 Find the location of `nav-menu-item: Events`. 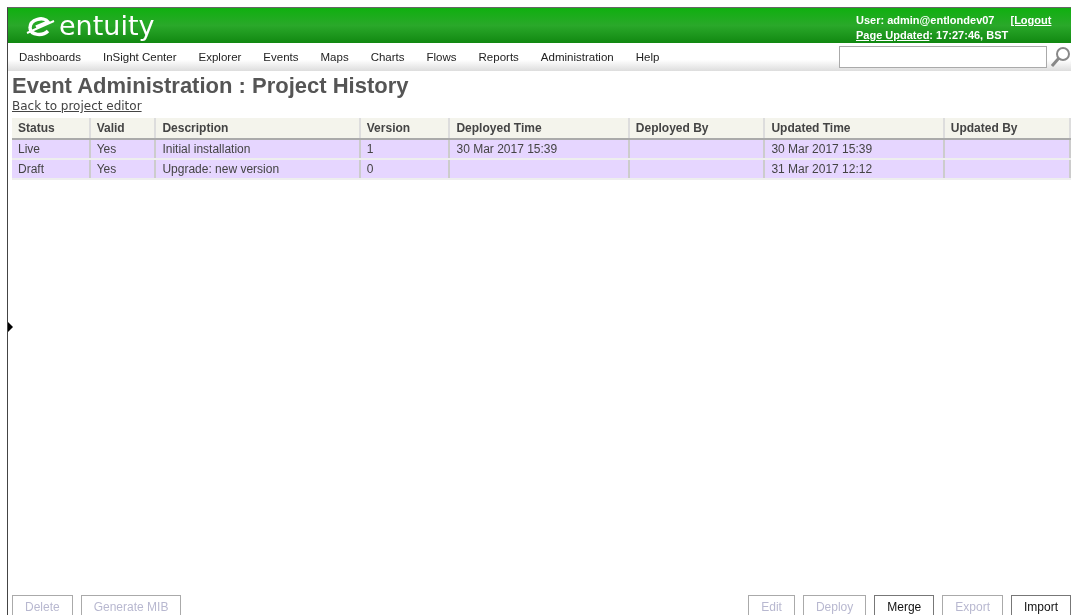

nav-menu-item: Events is located at coordinates (281, 57).